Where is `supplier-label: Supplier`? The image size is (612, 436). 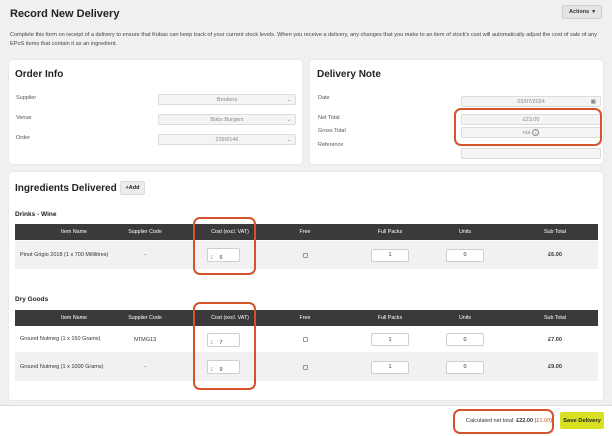
supplier-label: Supplier is located at coordinates (26, 98).